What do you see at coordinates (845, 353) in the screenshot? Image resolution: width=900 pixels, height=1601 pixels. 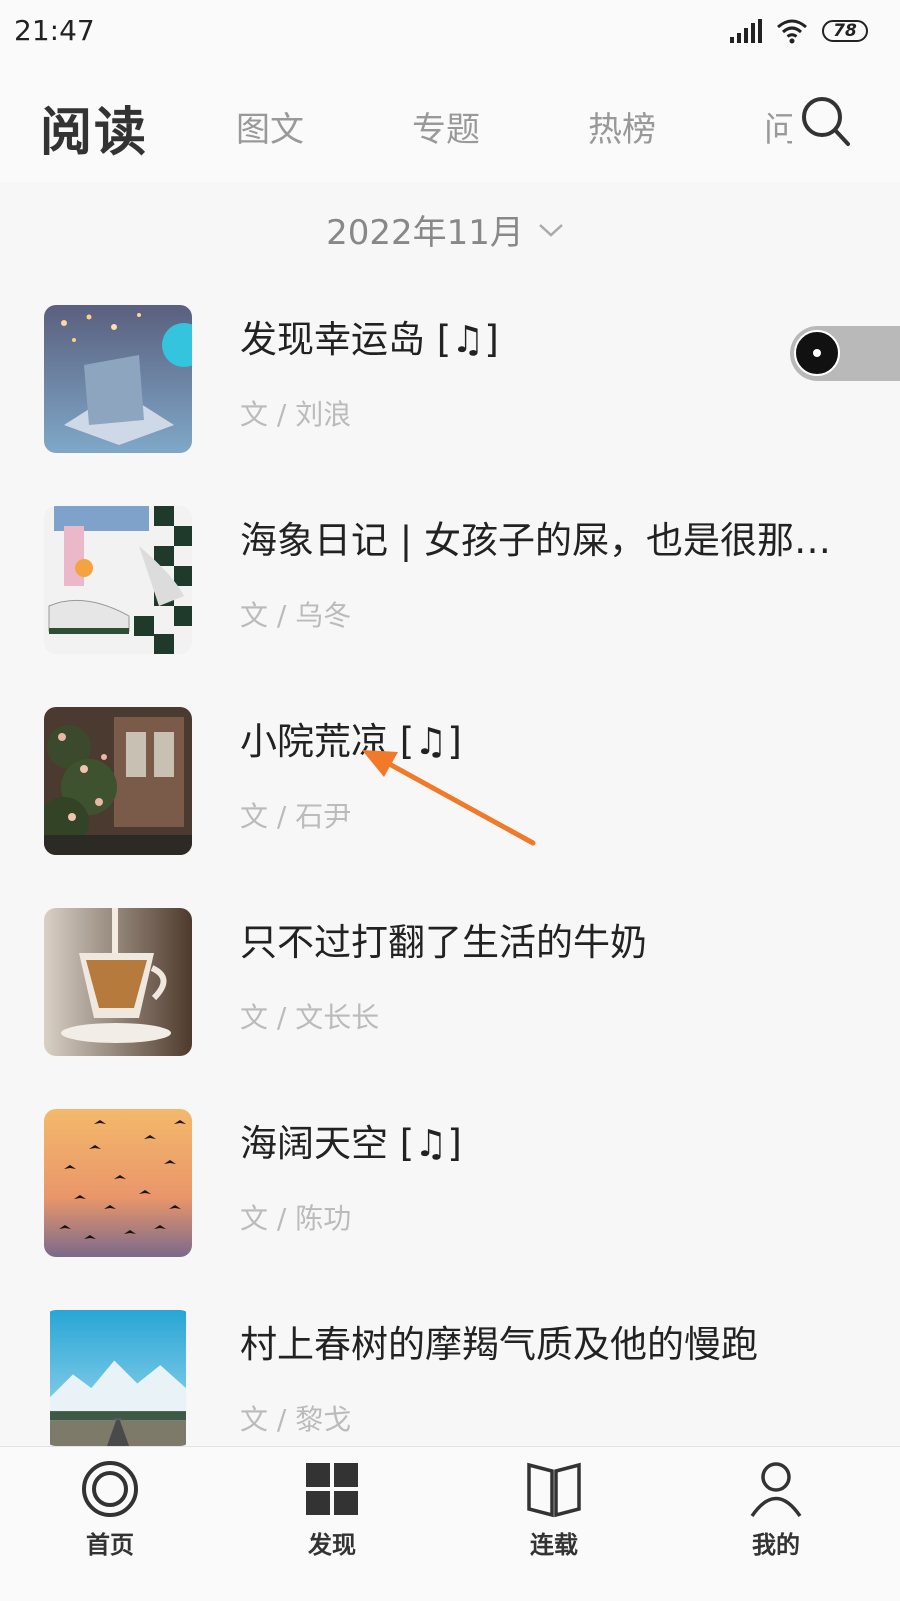 I see `music-player-float` at bounding box center [845, 353].